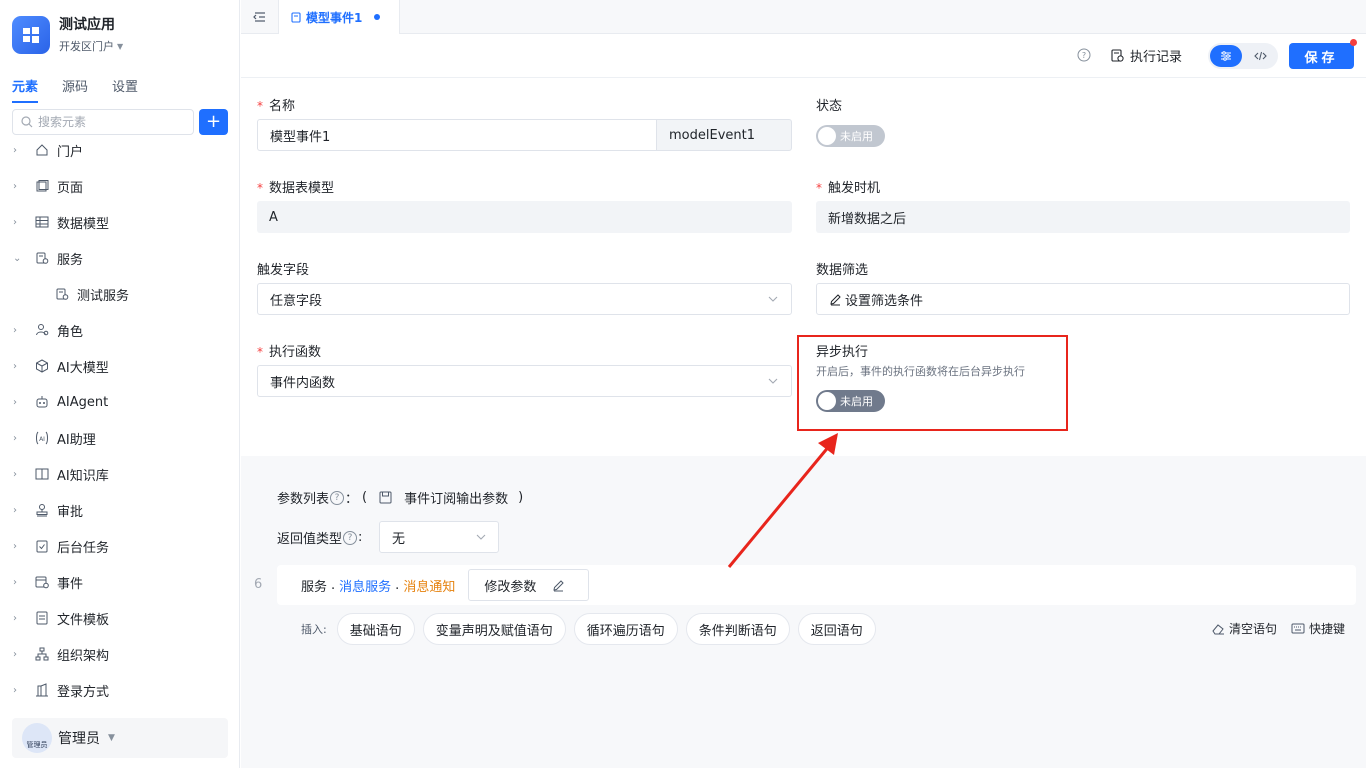  I want to click on tab-settings: 设置, so click(125, 88).